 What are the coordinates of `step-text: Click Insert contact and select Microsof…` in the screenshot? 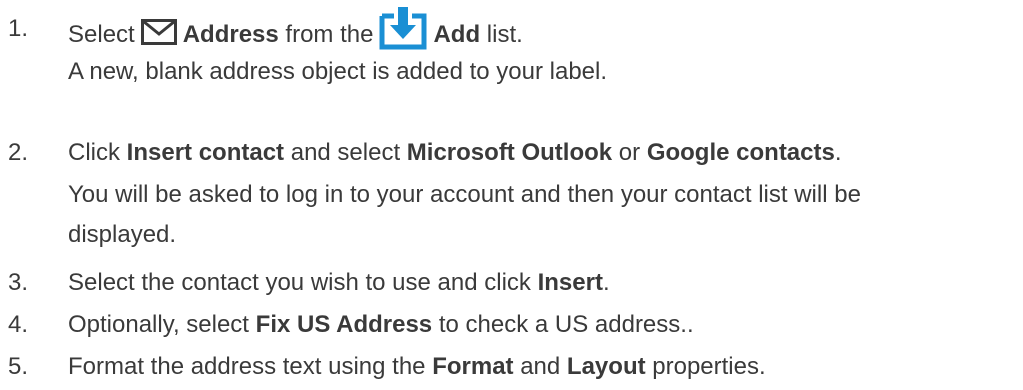 It's located at (464, 153).